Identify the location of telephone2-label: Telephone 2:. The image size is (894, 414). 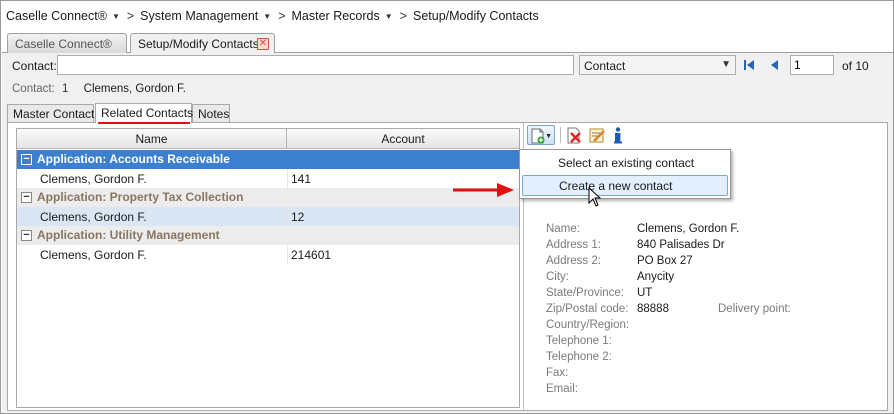
(579, 357).